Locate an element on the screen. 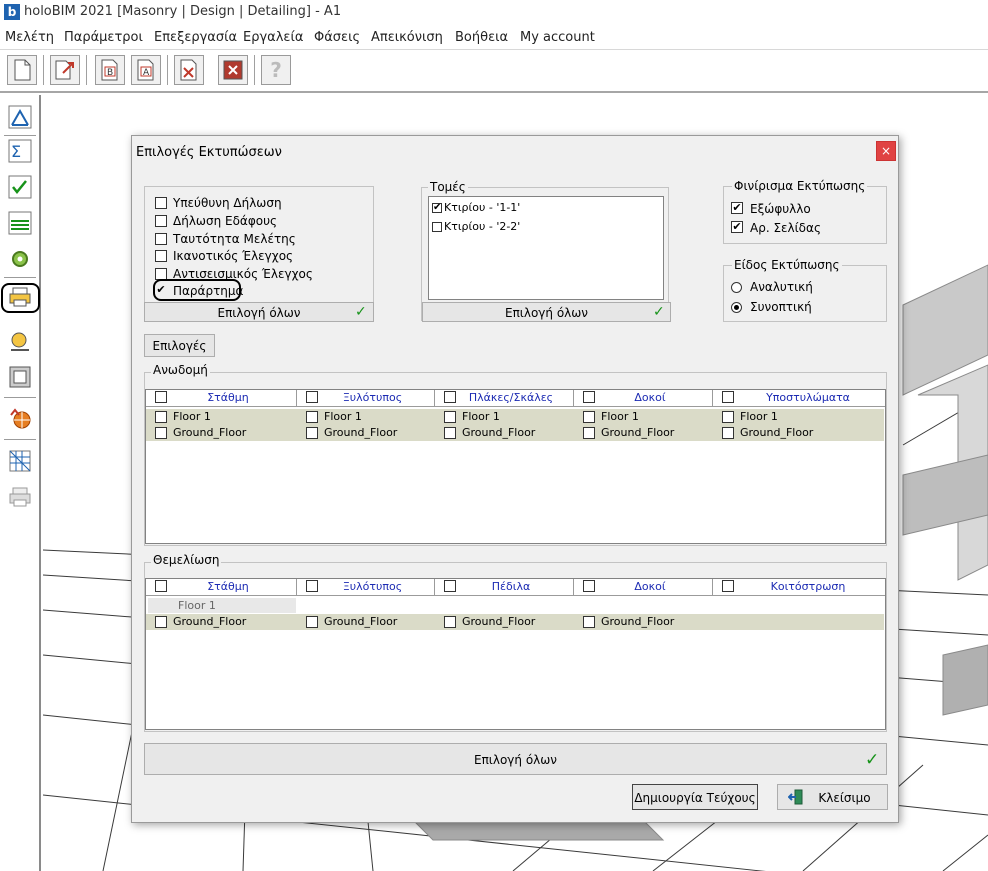 Image resolution: width=988 pixels, height=871 pixels. sum-button: Σ is located at coordinates (20, 151).